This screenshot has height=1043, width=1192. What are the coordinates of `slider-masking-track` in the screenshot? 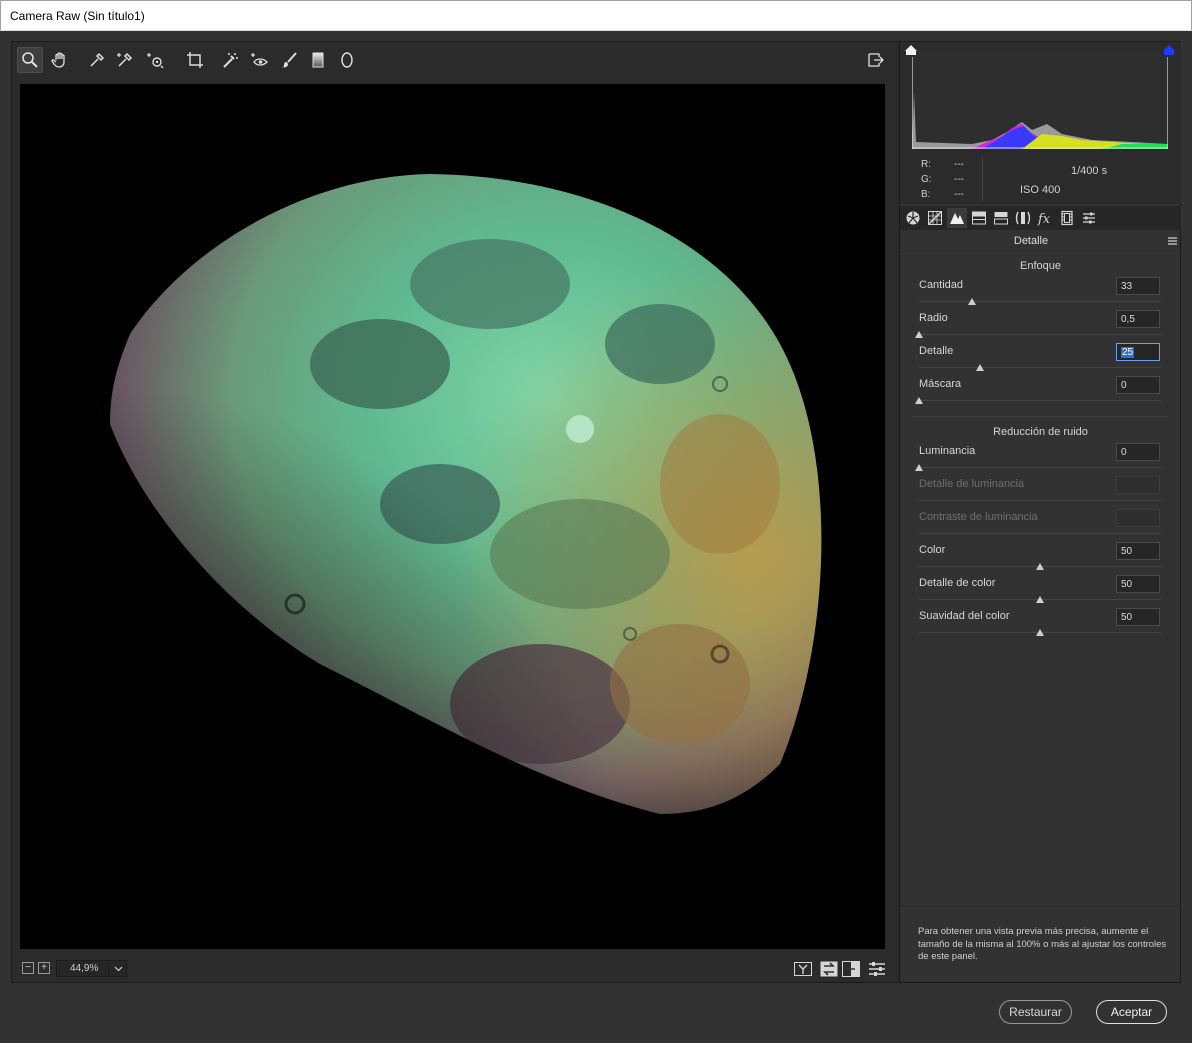 It's located at (1040, 400).